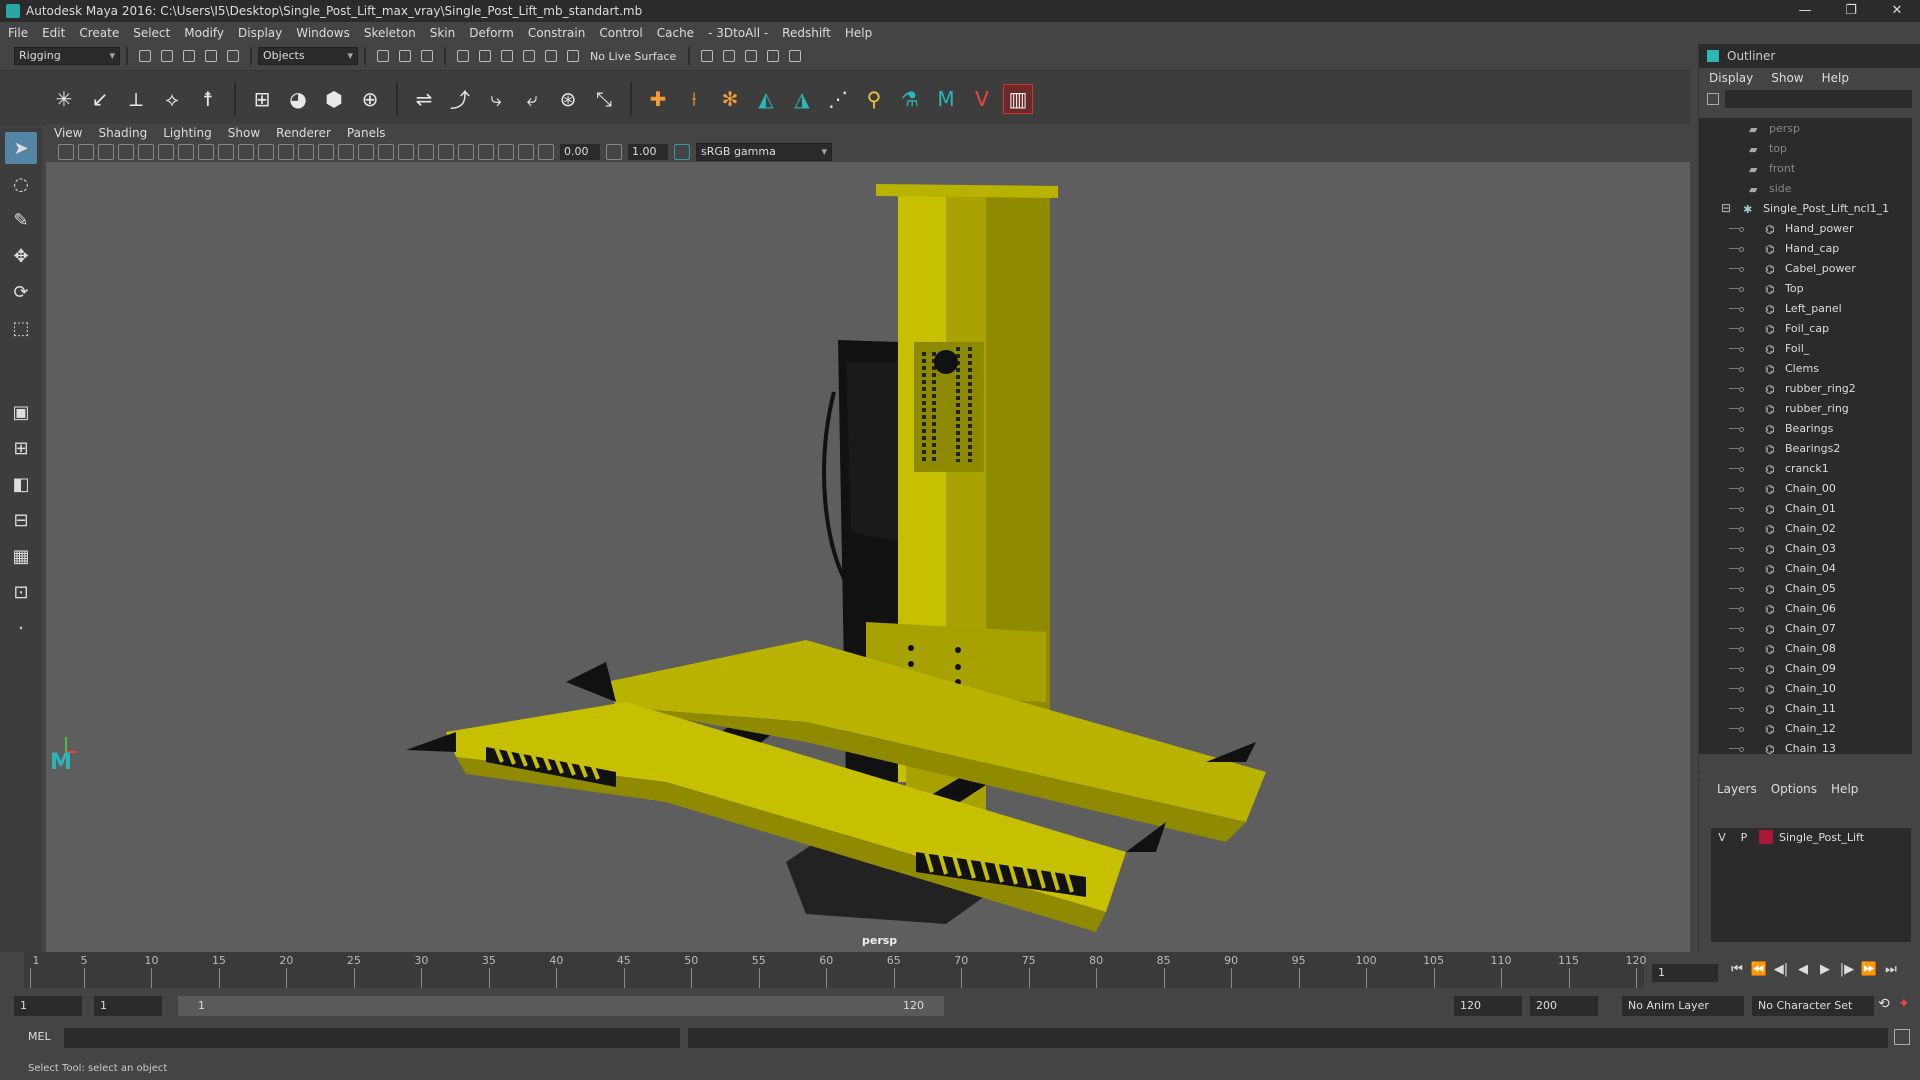 Image resolution: width=1920 pixels, height=1080 pixels. What do you see at coordinates (1806, 448) in the screenshot?
I see `outliner-item: ⌬ Bearings2` at bounding box center [1806, 448].